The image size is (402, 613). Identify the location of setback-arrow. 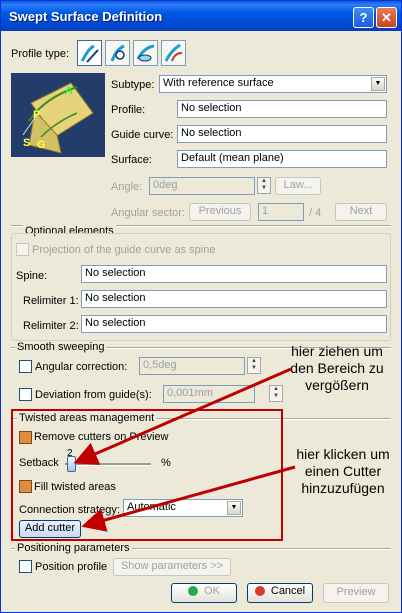
(182, 416).